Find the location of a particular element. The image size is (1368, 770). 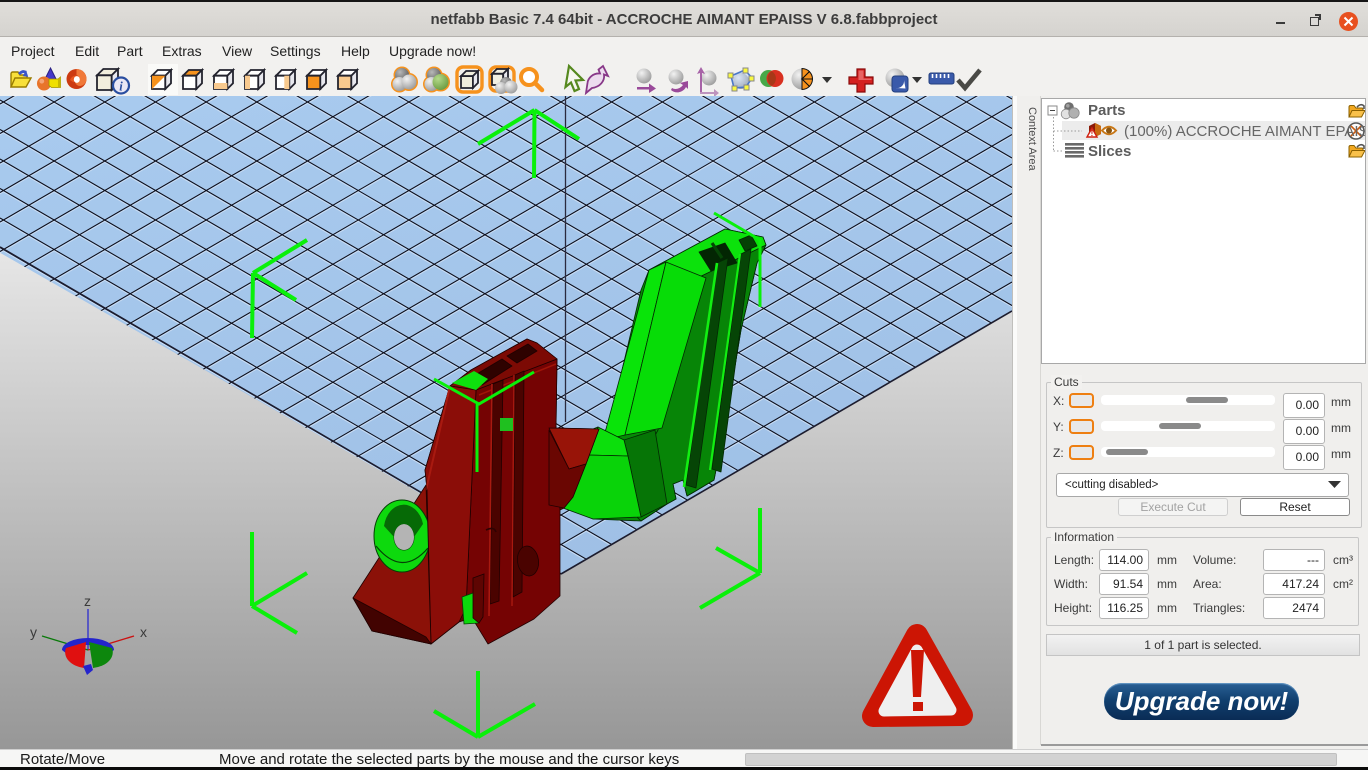

svg-text: z is located at coordinates (87, 601).